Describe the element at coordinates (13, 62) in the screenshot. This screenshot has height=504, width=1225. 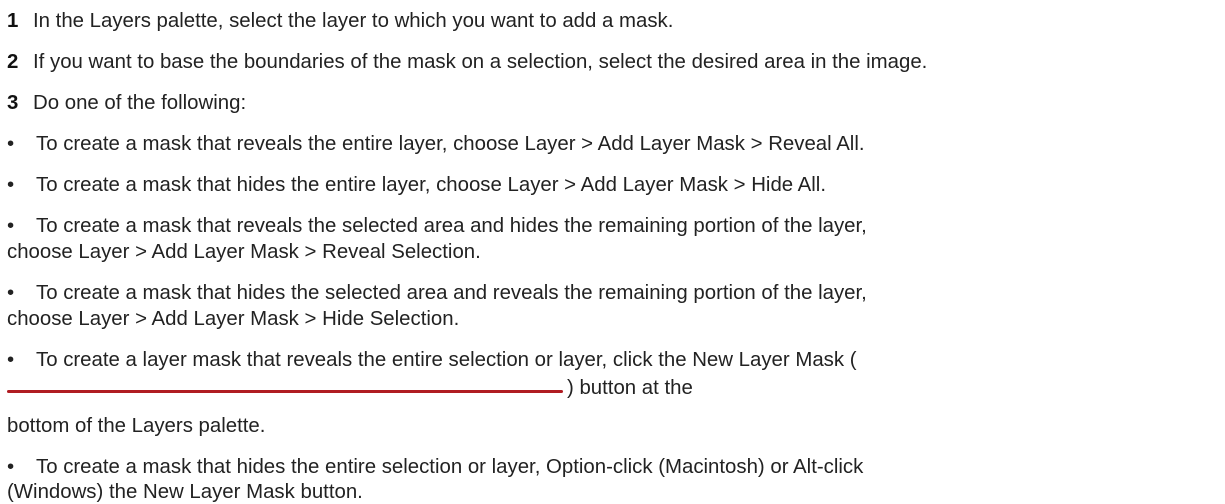
I see `step-number: 2` at that location.